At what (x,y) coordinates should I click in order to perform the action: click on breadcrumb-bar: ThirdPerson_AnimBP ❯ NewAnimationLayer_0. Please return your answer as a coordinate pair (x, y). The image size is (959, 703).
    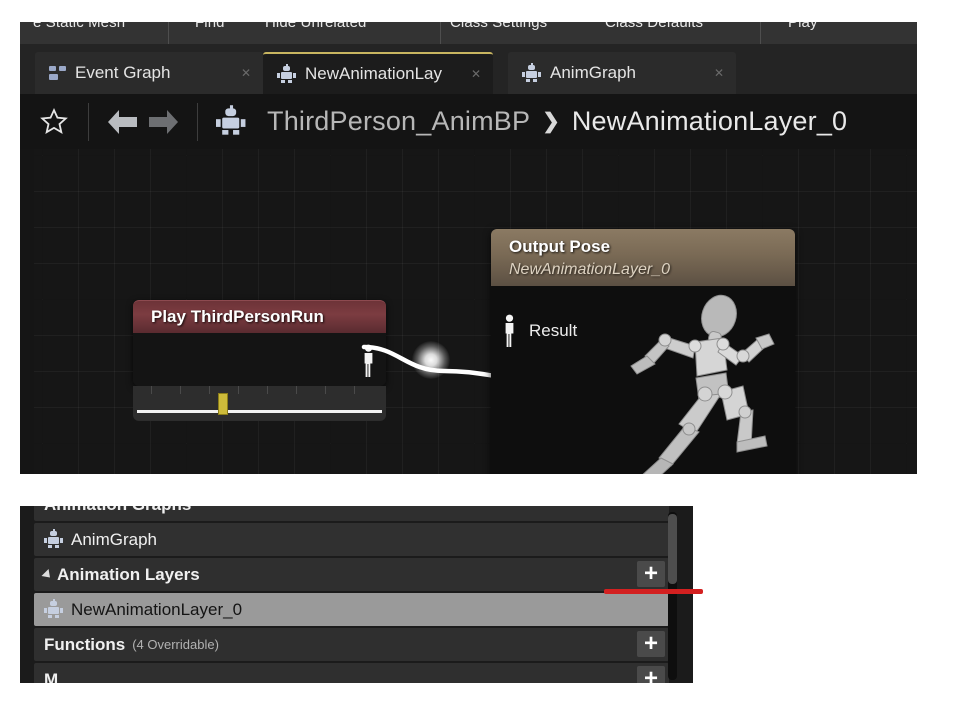
    Looking at the image, I should click on (468, 121).